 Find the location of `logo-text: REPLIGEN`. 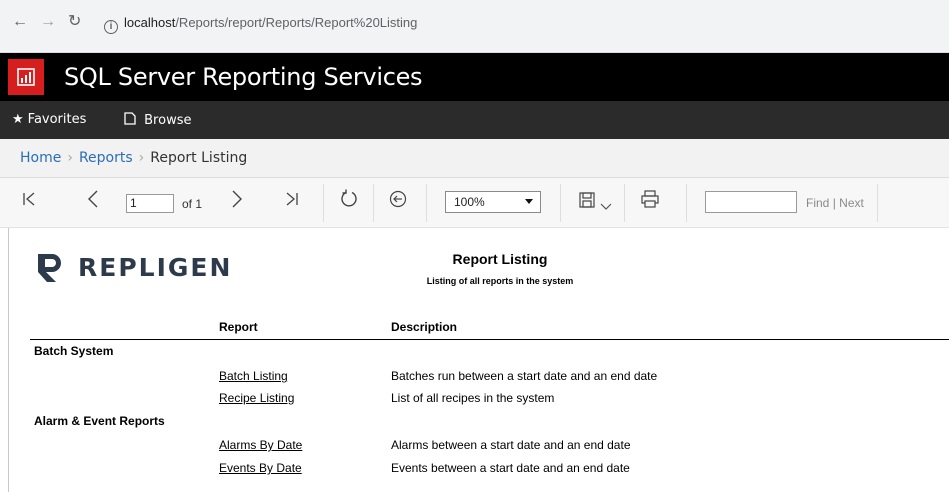

logo-text: REPLIGEN is located at coordinates (155, 267).